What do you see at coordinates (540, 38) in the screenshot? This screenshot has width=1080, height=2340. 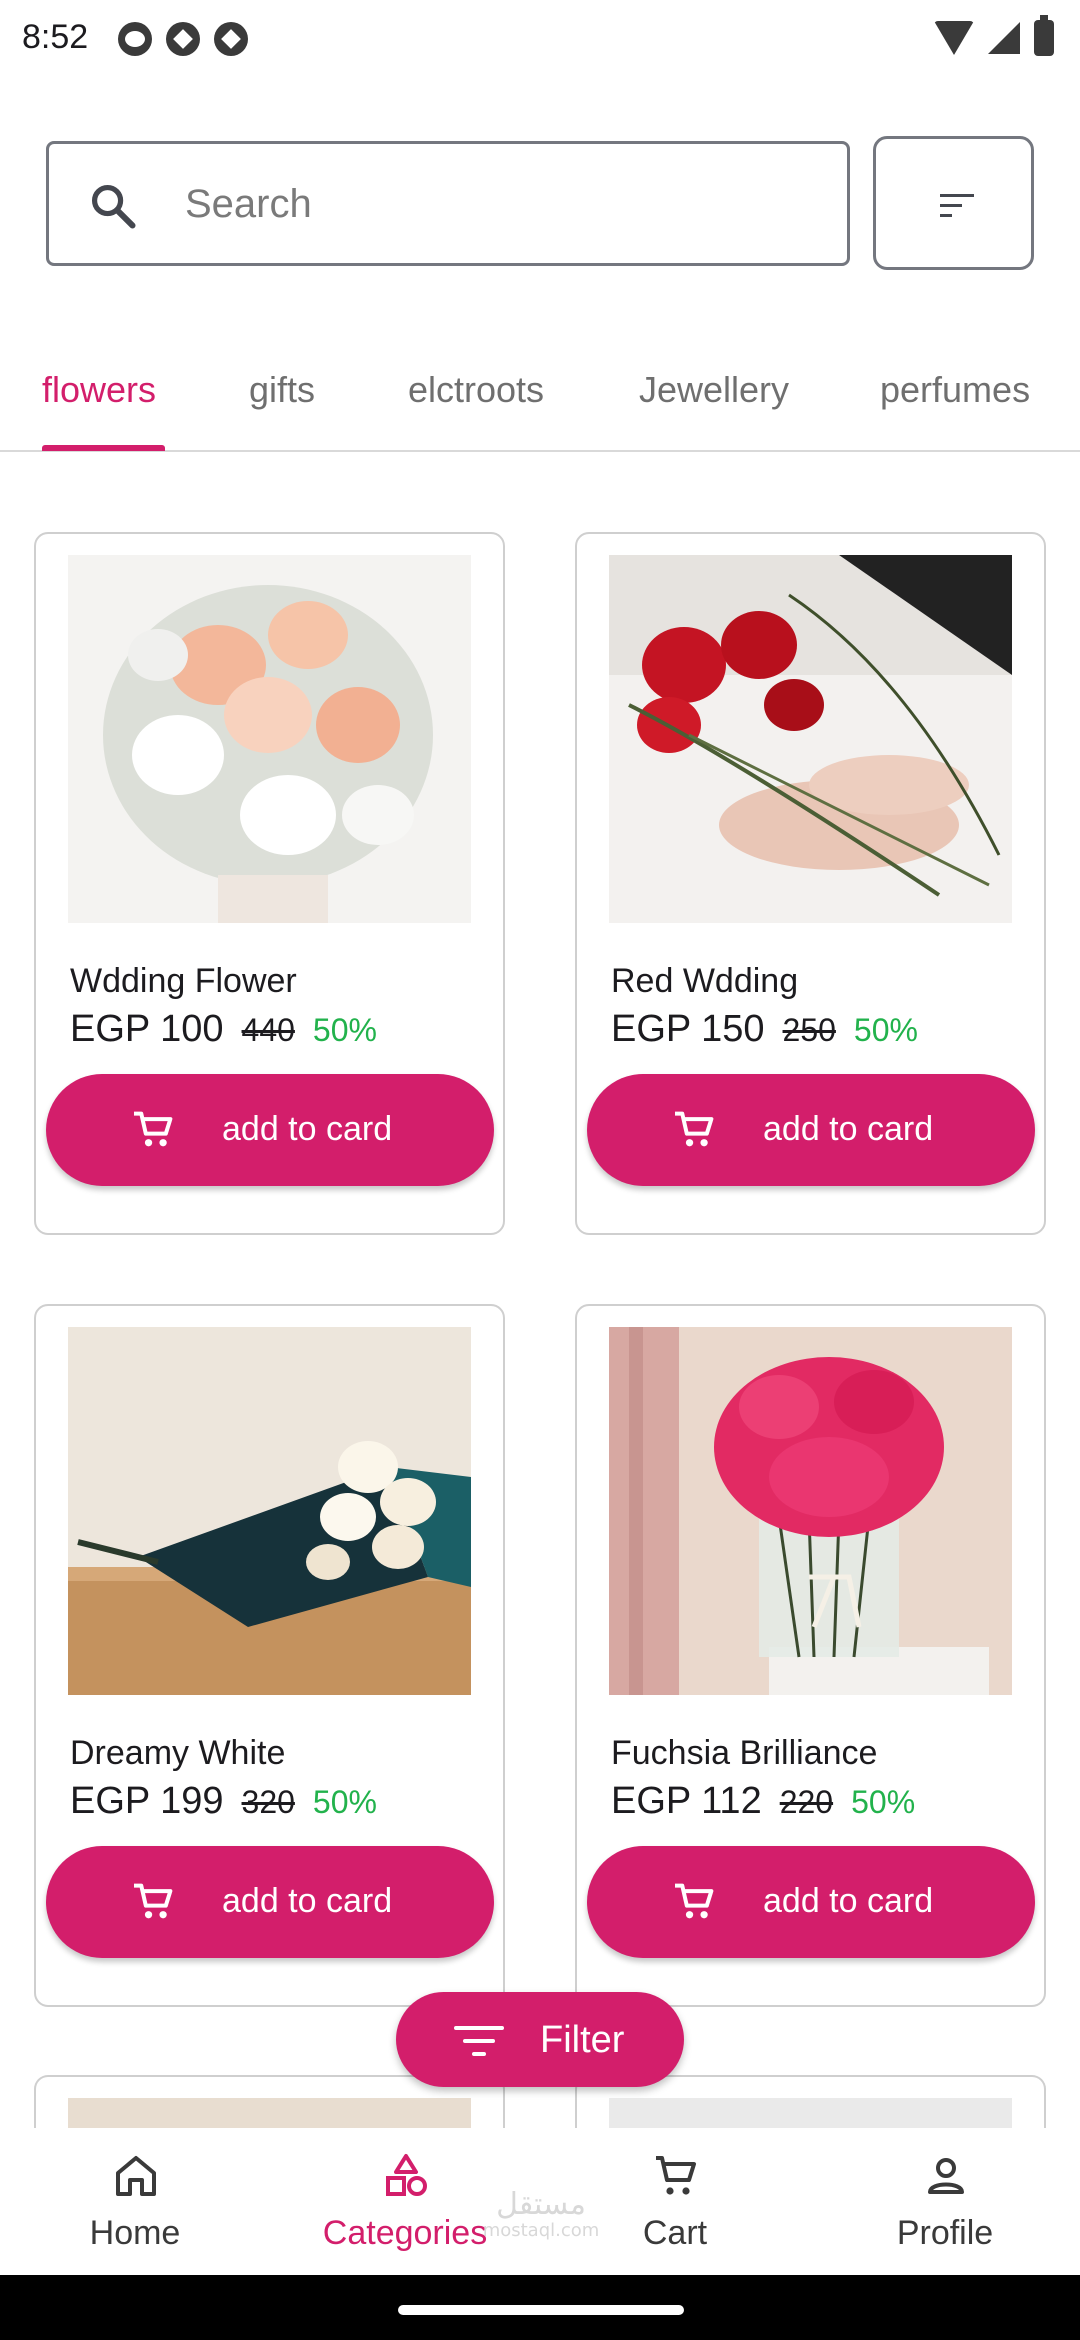 I see `status-bar: 8:52` at bounding box center [540, 38].